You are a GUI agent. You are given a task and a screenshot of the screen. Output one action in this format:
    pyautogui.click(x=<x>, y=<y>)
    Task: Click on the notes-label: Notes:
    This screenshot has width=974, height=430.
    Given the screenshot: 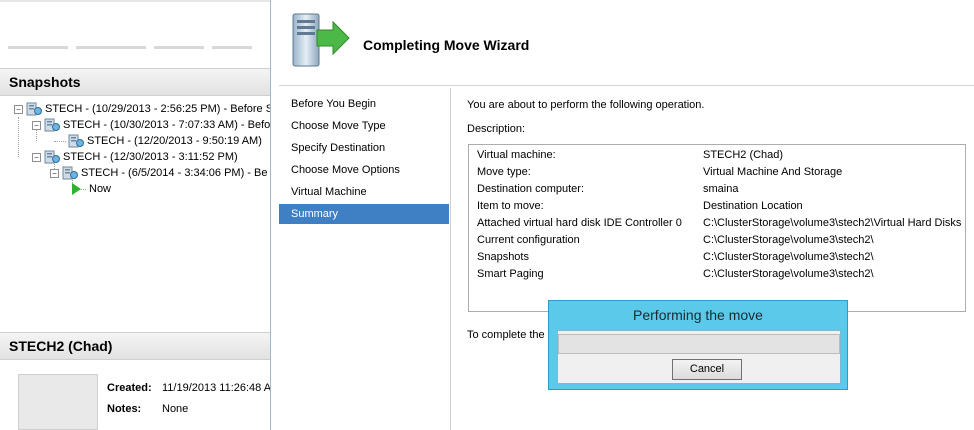 What is the action you would take?
    pyautogui.click(x=124, y=409)
    